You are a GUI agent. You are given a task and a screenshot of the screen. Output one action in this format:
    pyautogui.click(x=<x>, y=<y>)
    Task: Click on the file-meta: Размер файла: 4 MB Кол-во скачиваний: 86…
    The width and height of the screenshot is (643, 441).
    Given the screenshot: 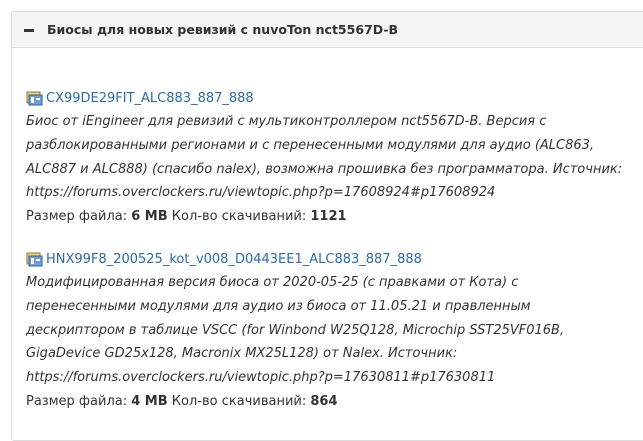 What is the action you would take?
    pyautogui.click(x=334, y=402)
    